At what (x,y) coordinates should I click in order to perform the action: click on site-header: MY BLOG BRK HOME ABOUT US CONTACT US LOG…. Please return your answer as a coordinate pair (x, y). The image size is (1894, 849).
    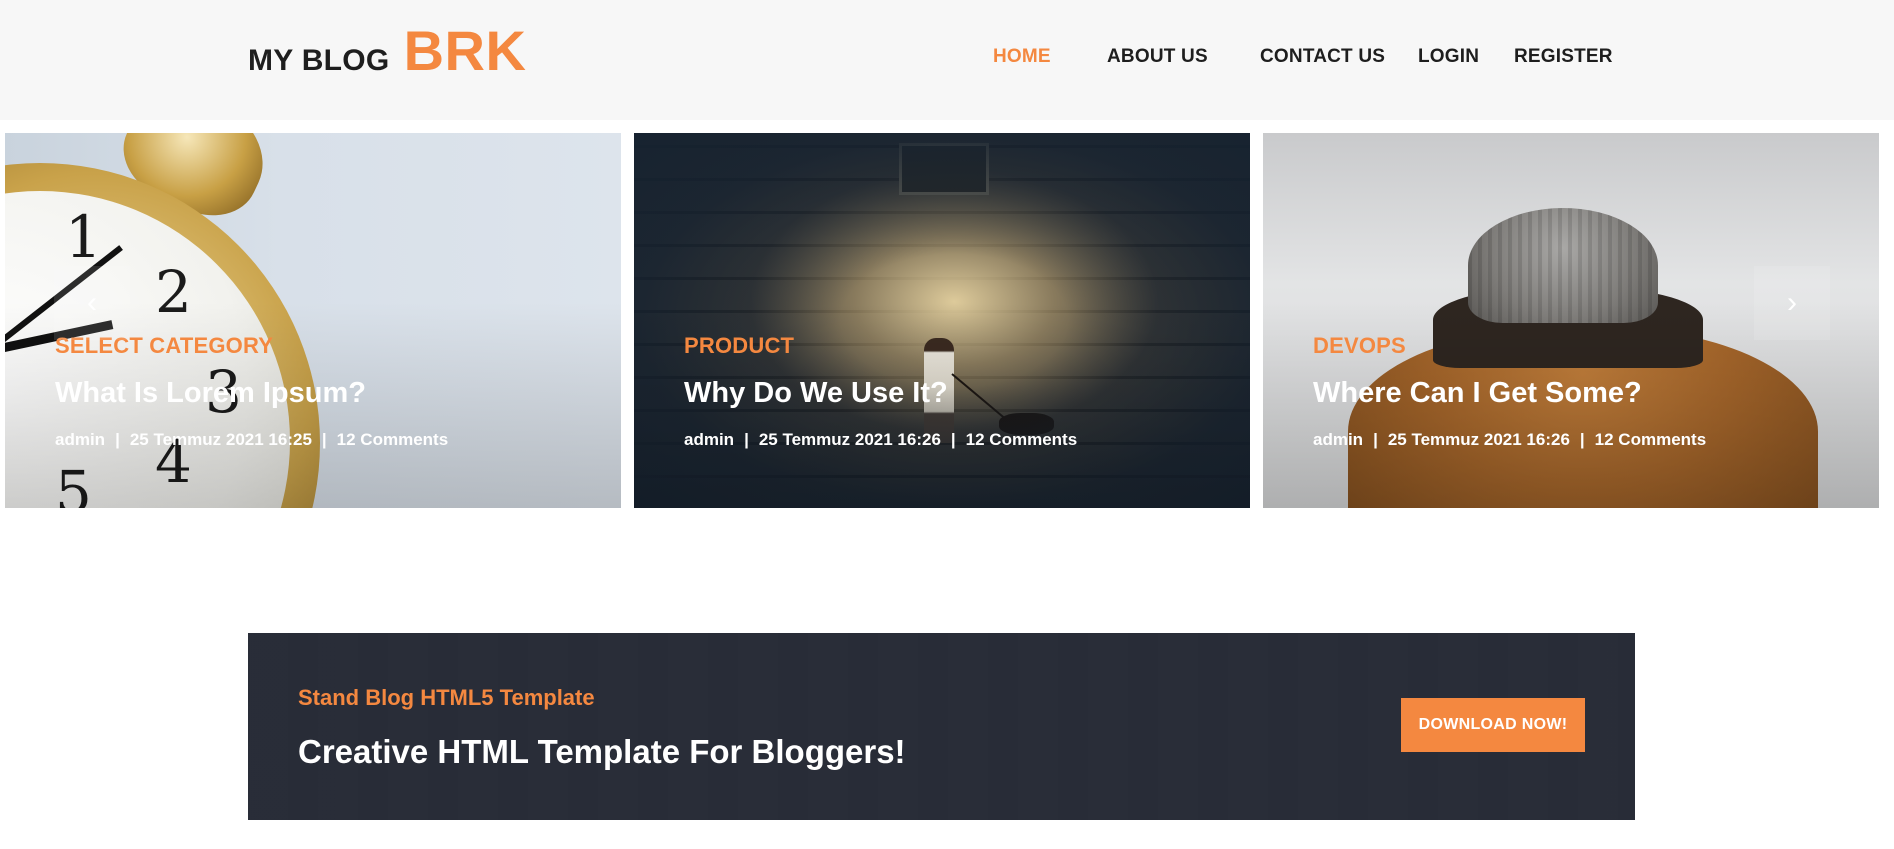
    Looking at the image, I should click on (947, 60).